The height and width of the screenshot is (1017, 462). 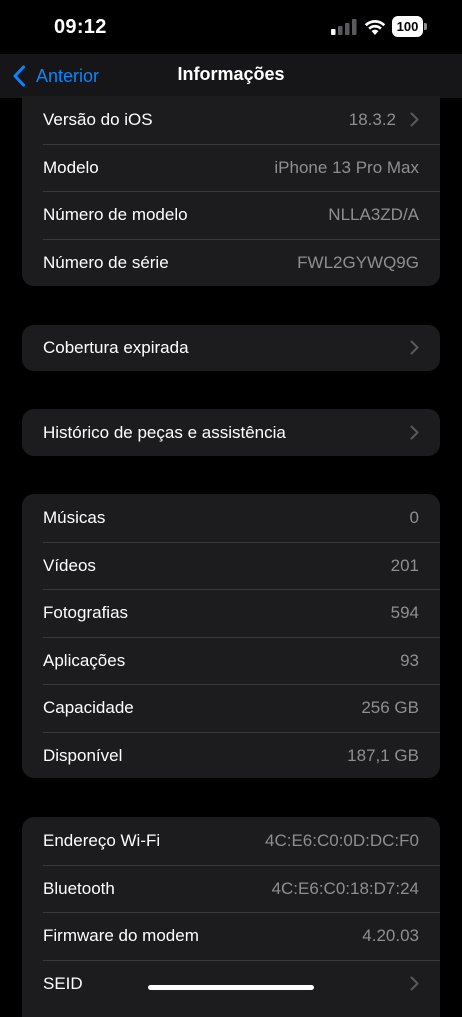 I want to click on status-time: 09:12, so click(x=80, y=27).